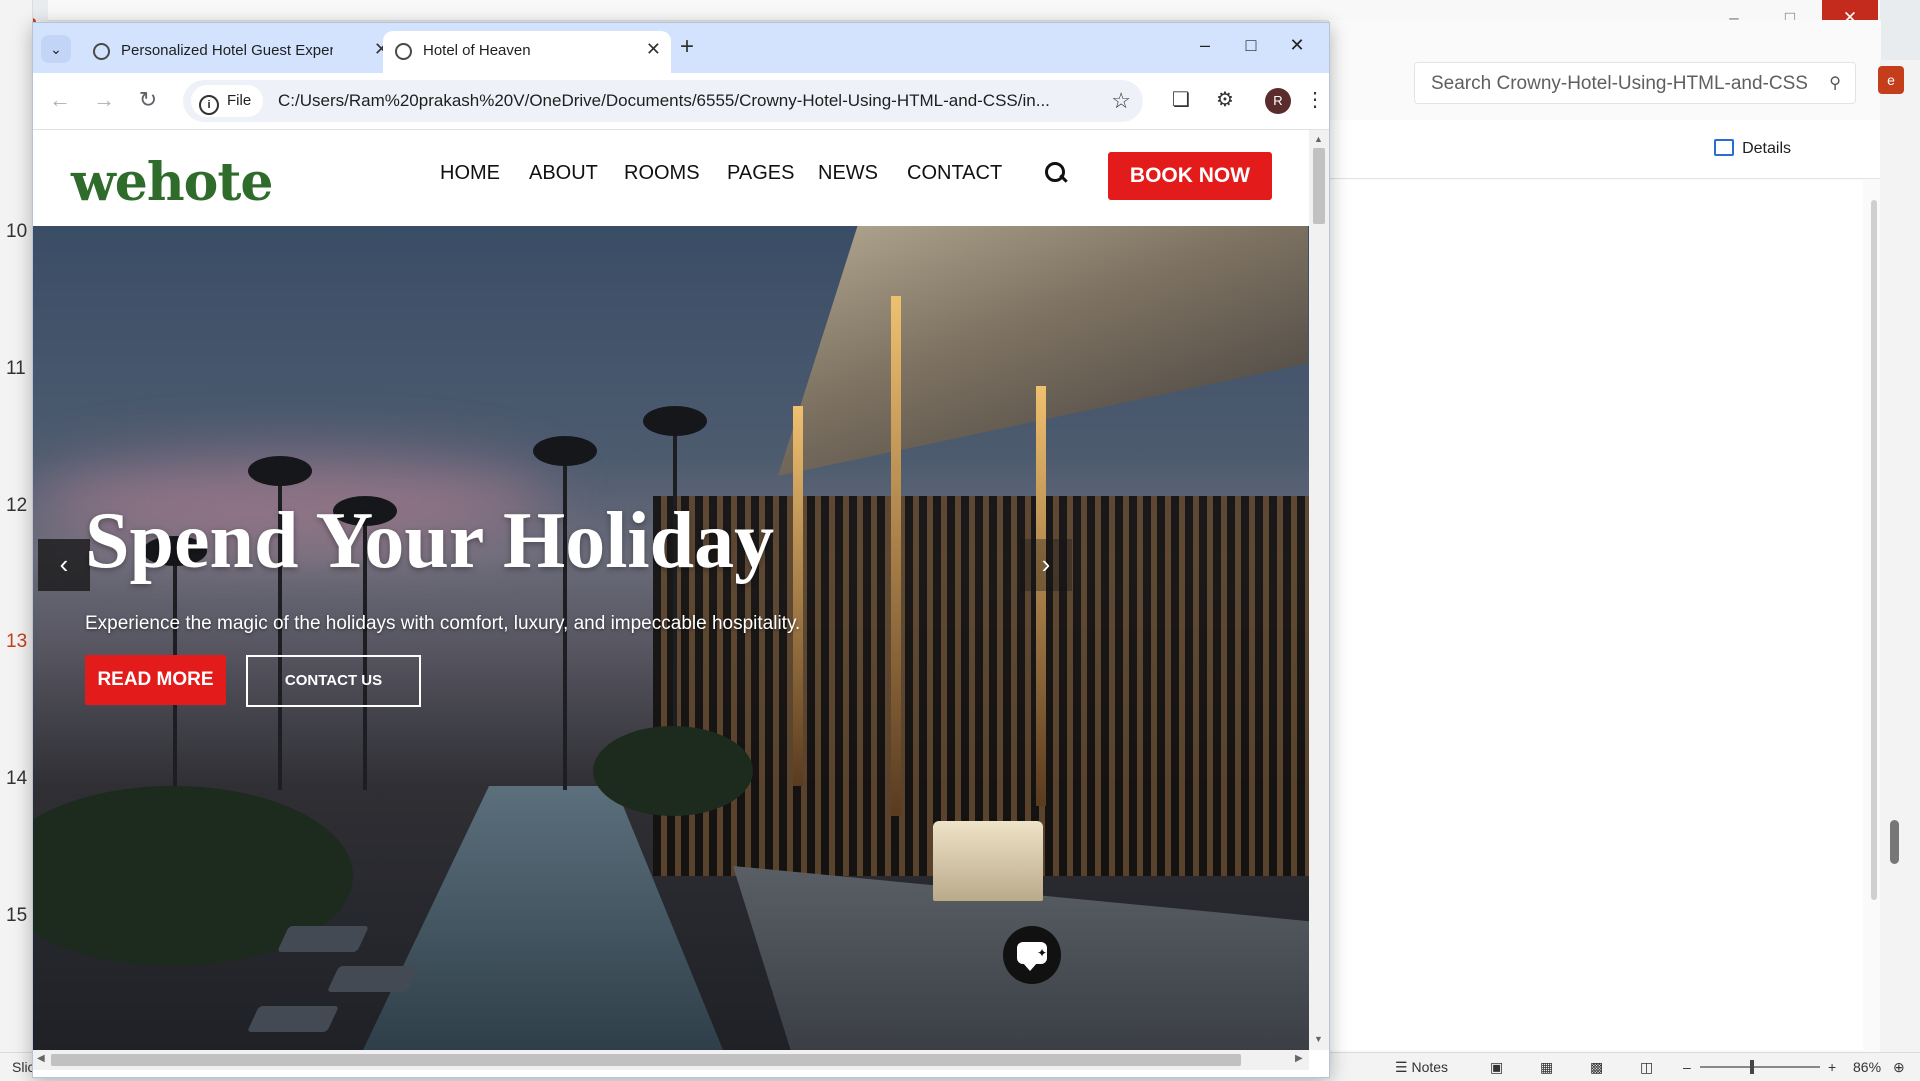  What do you see at coordinates (1056, 173) in the screenshot?
I see `site-search-icon` at bounding box center [1056, 173].